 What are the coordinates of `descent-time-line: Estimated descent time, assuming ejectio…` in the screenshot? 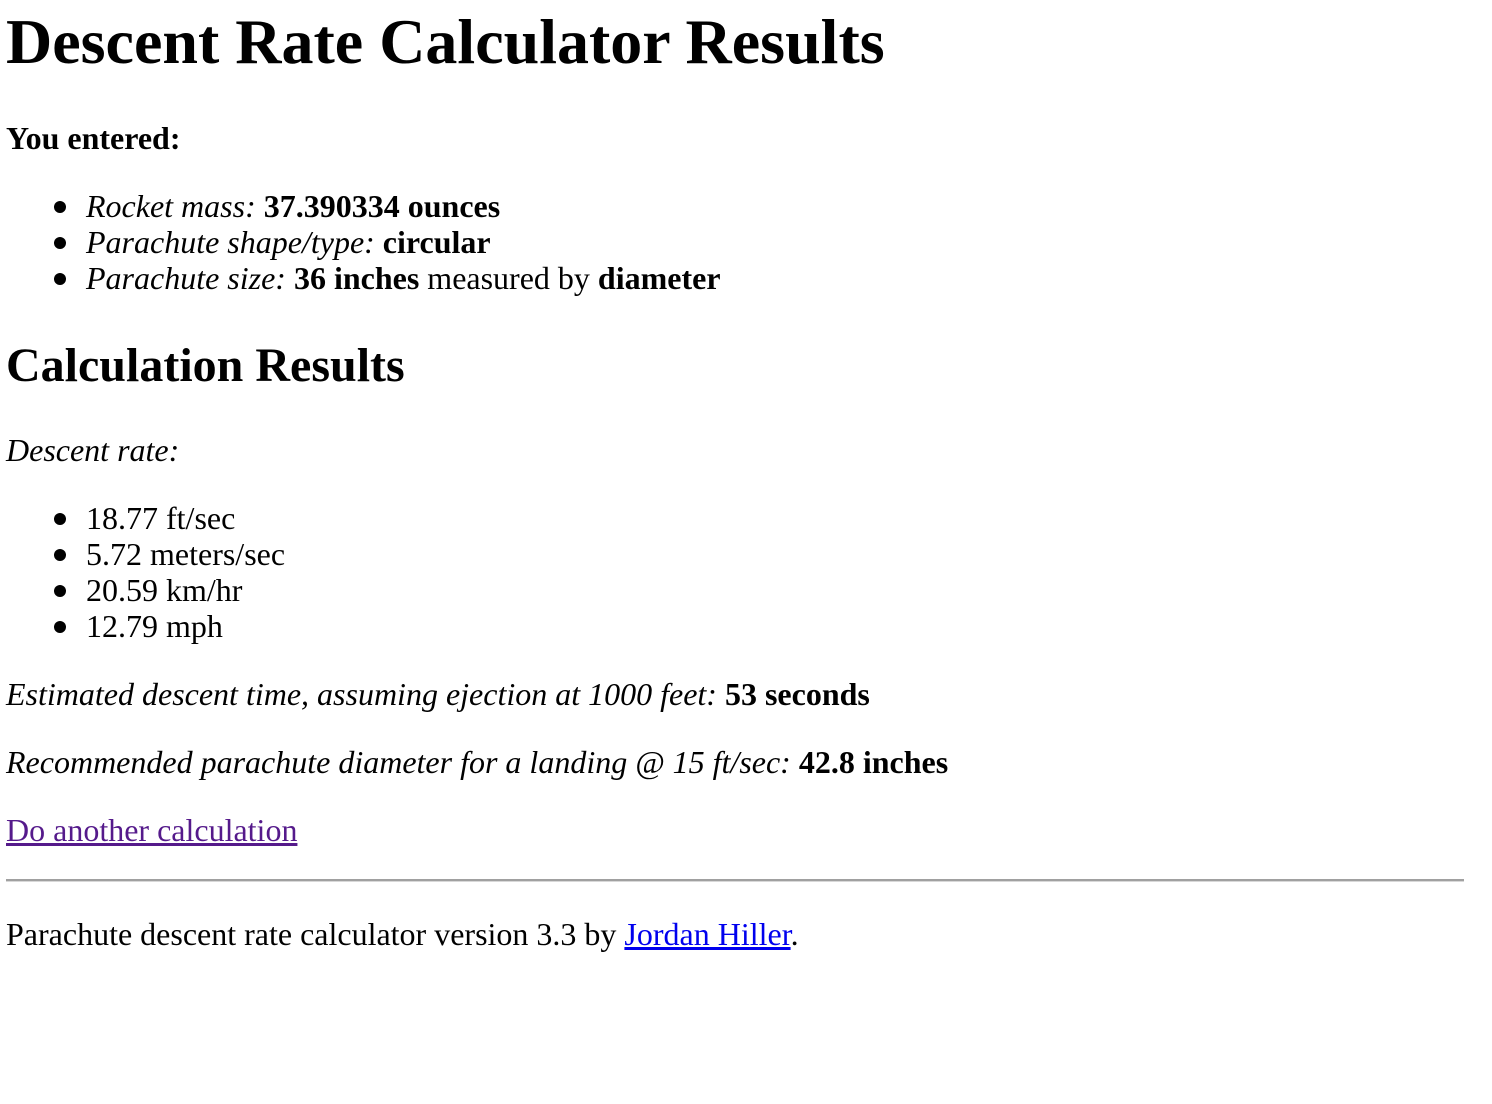 It's located at (438, 694).